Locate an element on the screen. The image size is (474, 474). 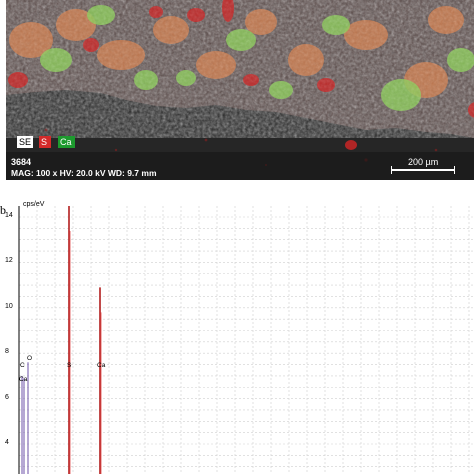
spectrum-peaks is located at coordinates (61, 340).